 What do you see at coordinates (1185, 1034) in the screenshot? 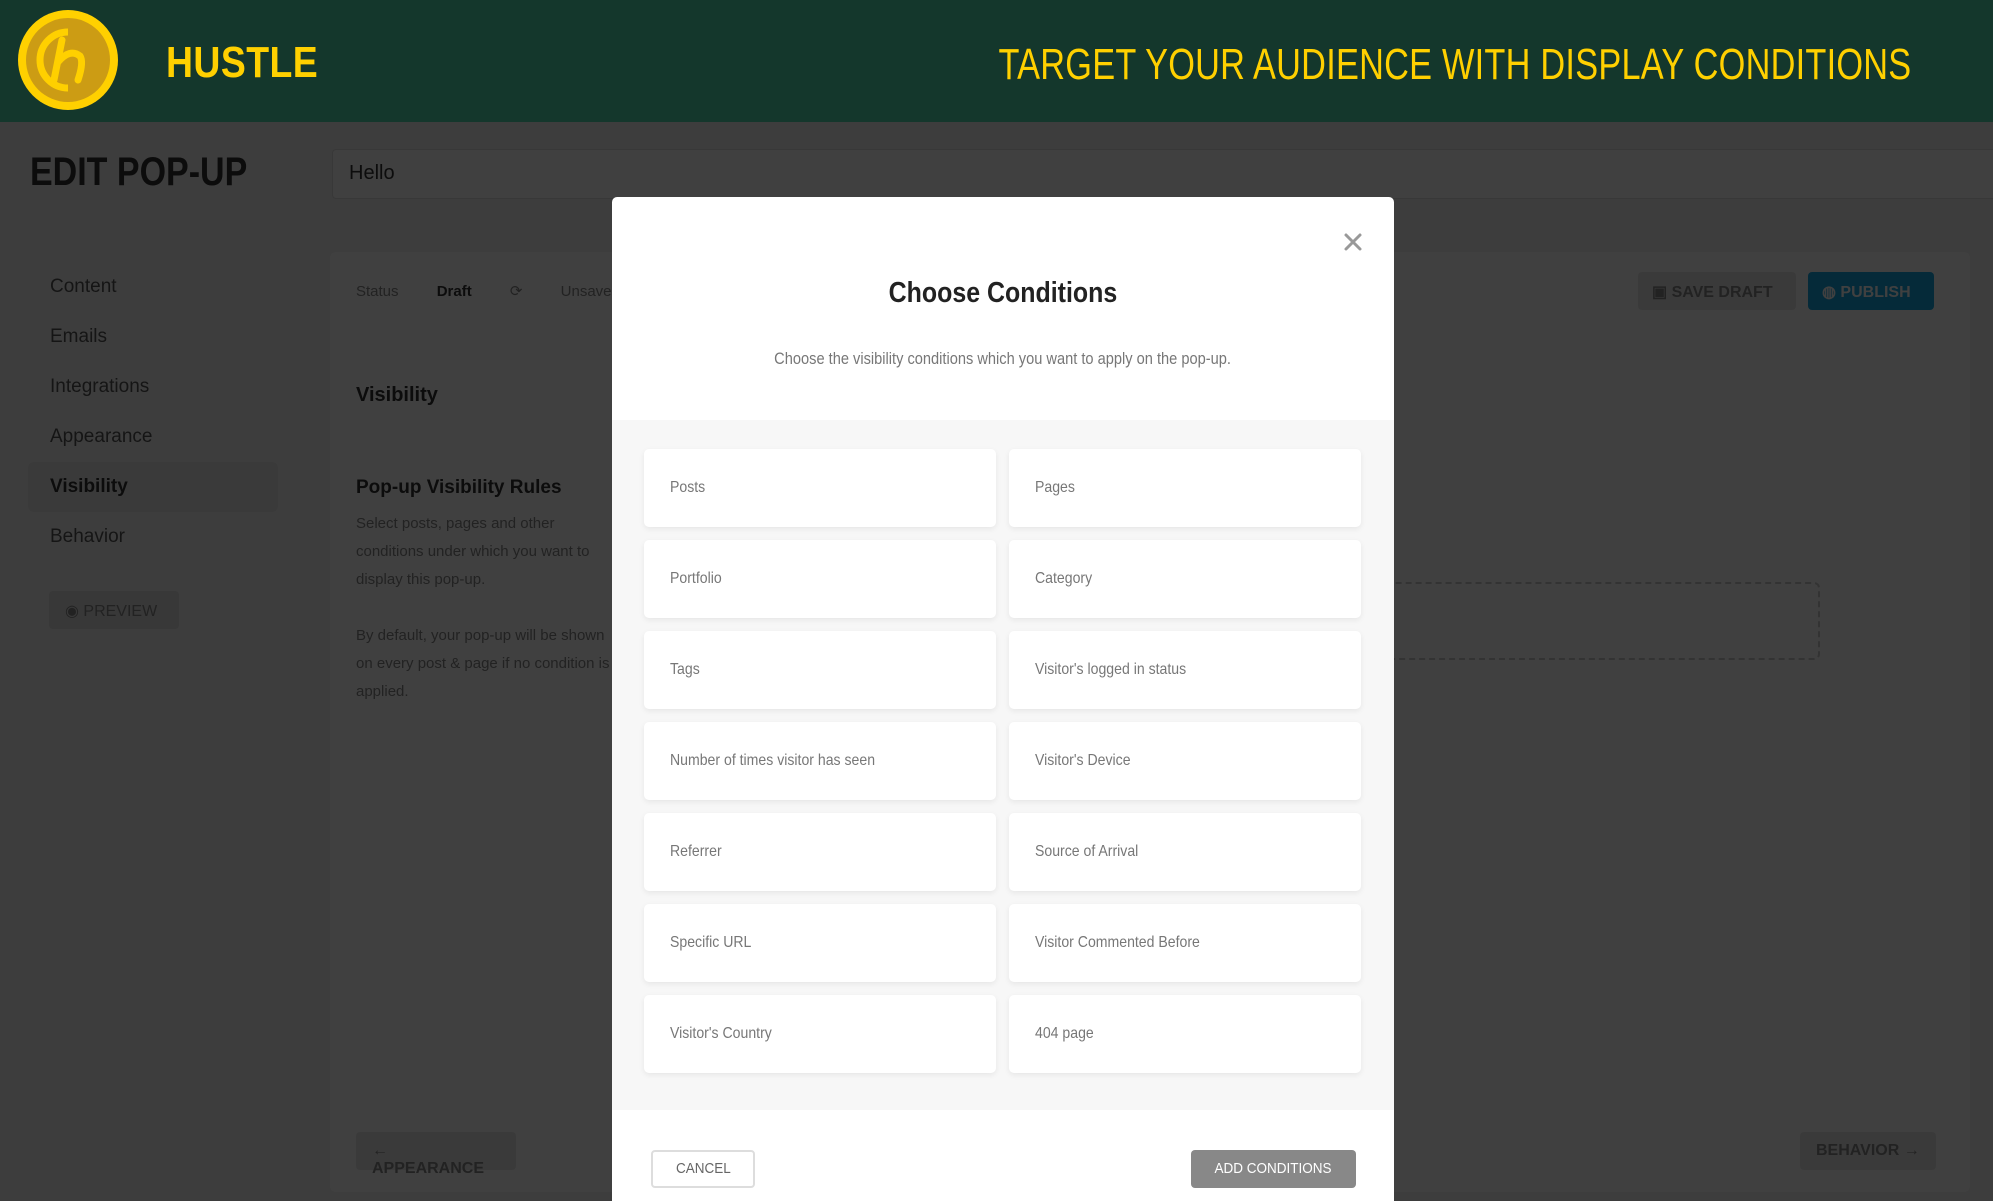
I see `condition-404-page: 404 page` at bounding box center [1185, 1034].